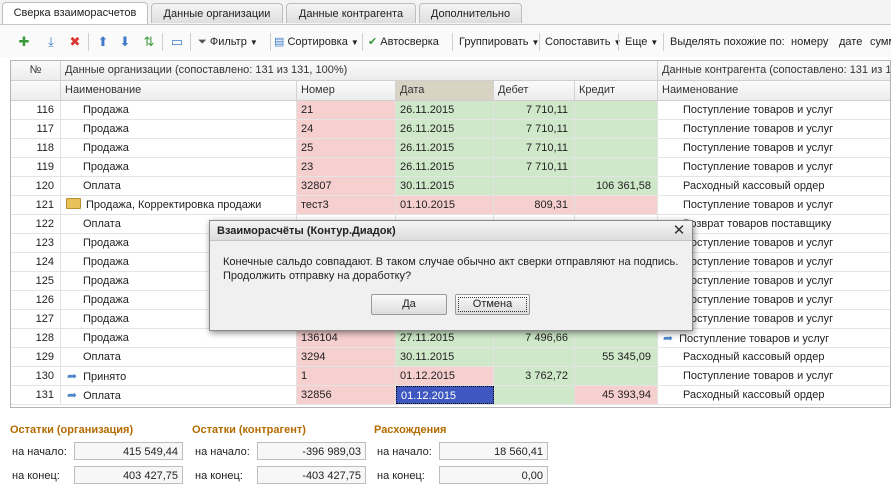 This screenshot has width=891, height=488. What do you see at coordinates (36, 186) in the screenshot?
I see `cell-n: 120` at bounding box center [36, 186].